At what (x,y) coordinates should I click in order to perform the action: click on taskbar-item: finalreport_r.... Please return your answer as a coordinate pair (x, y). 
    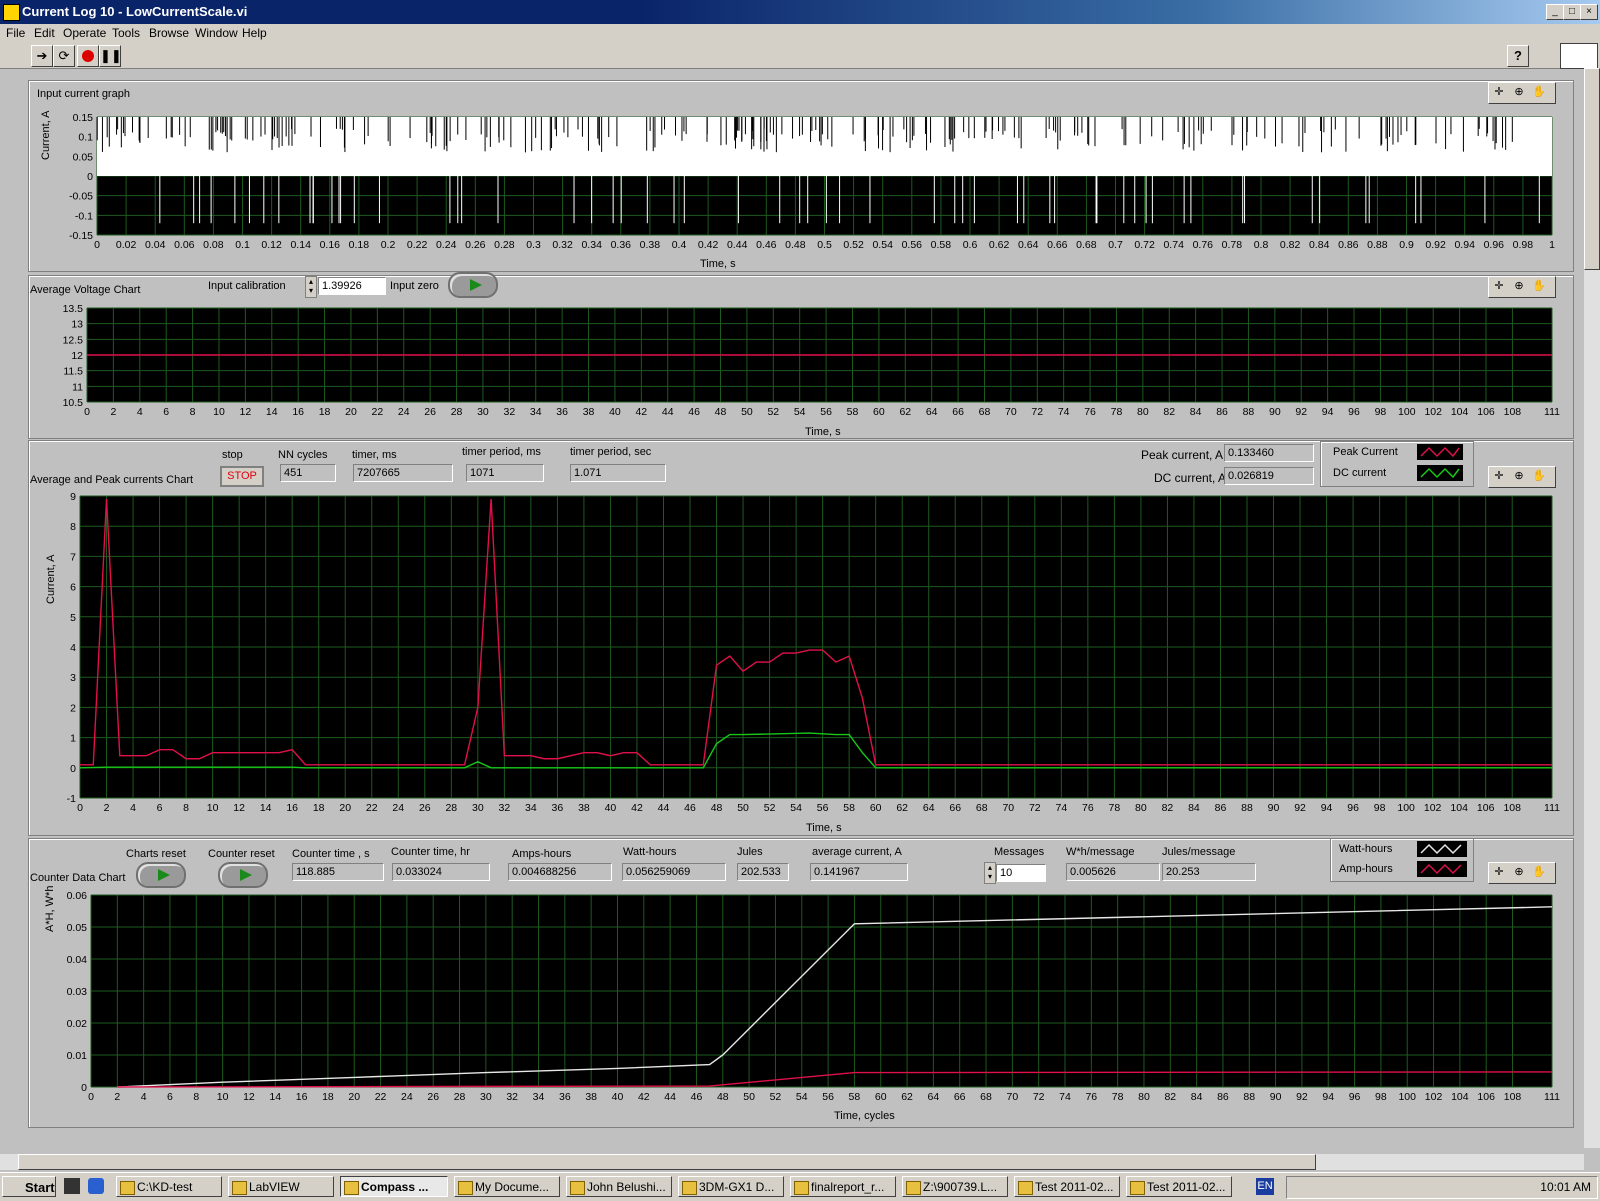
    Looking at the image, I should click on (843, 1186).